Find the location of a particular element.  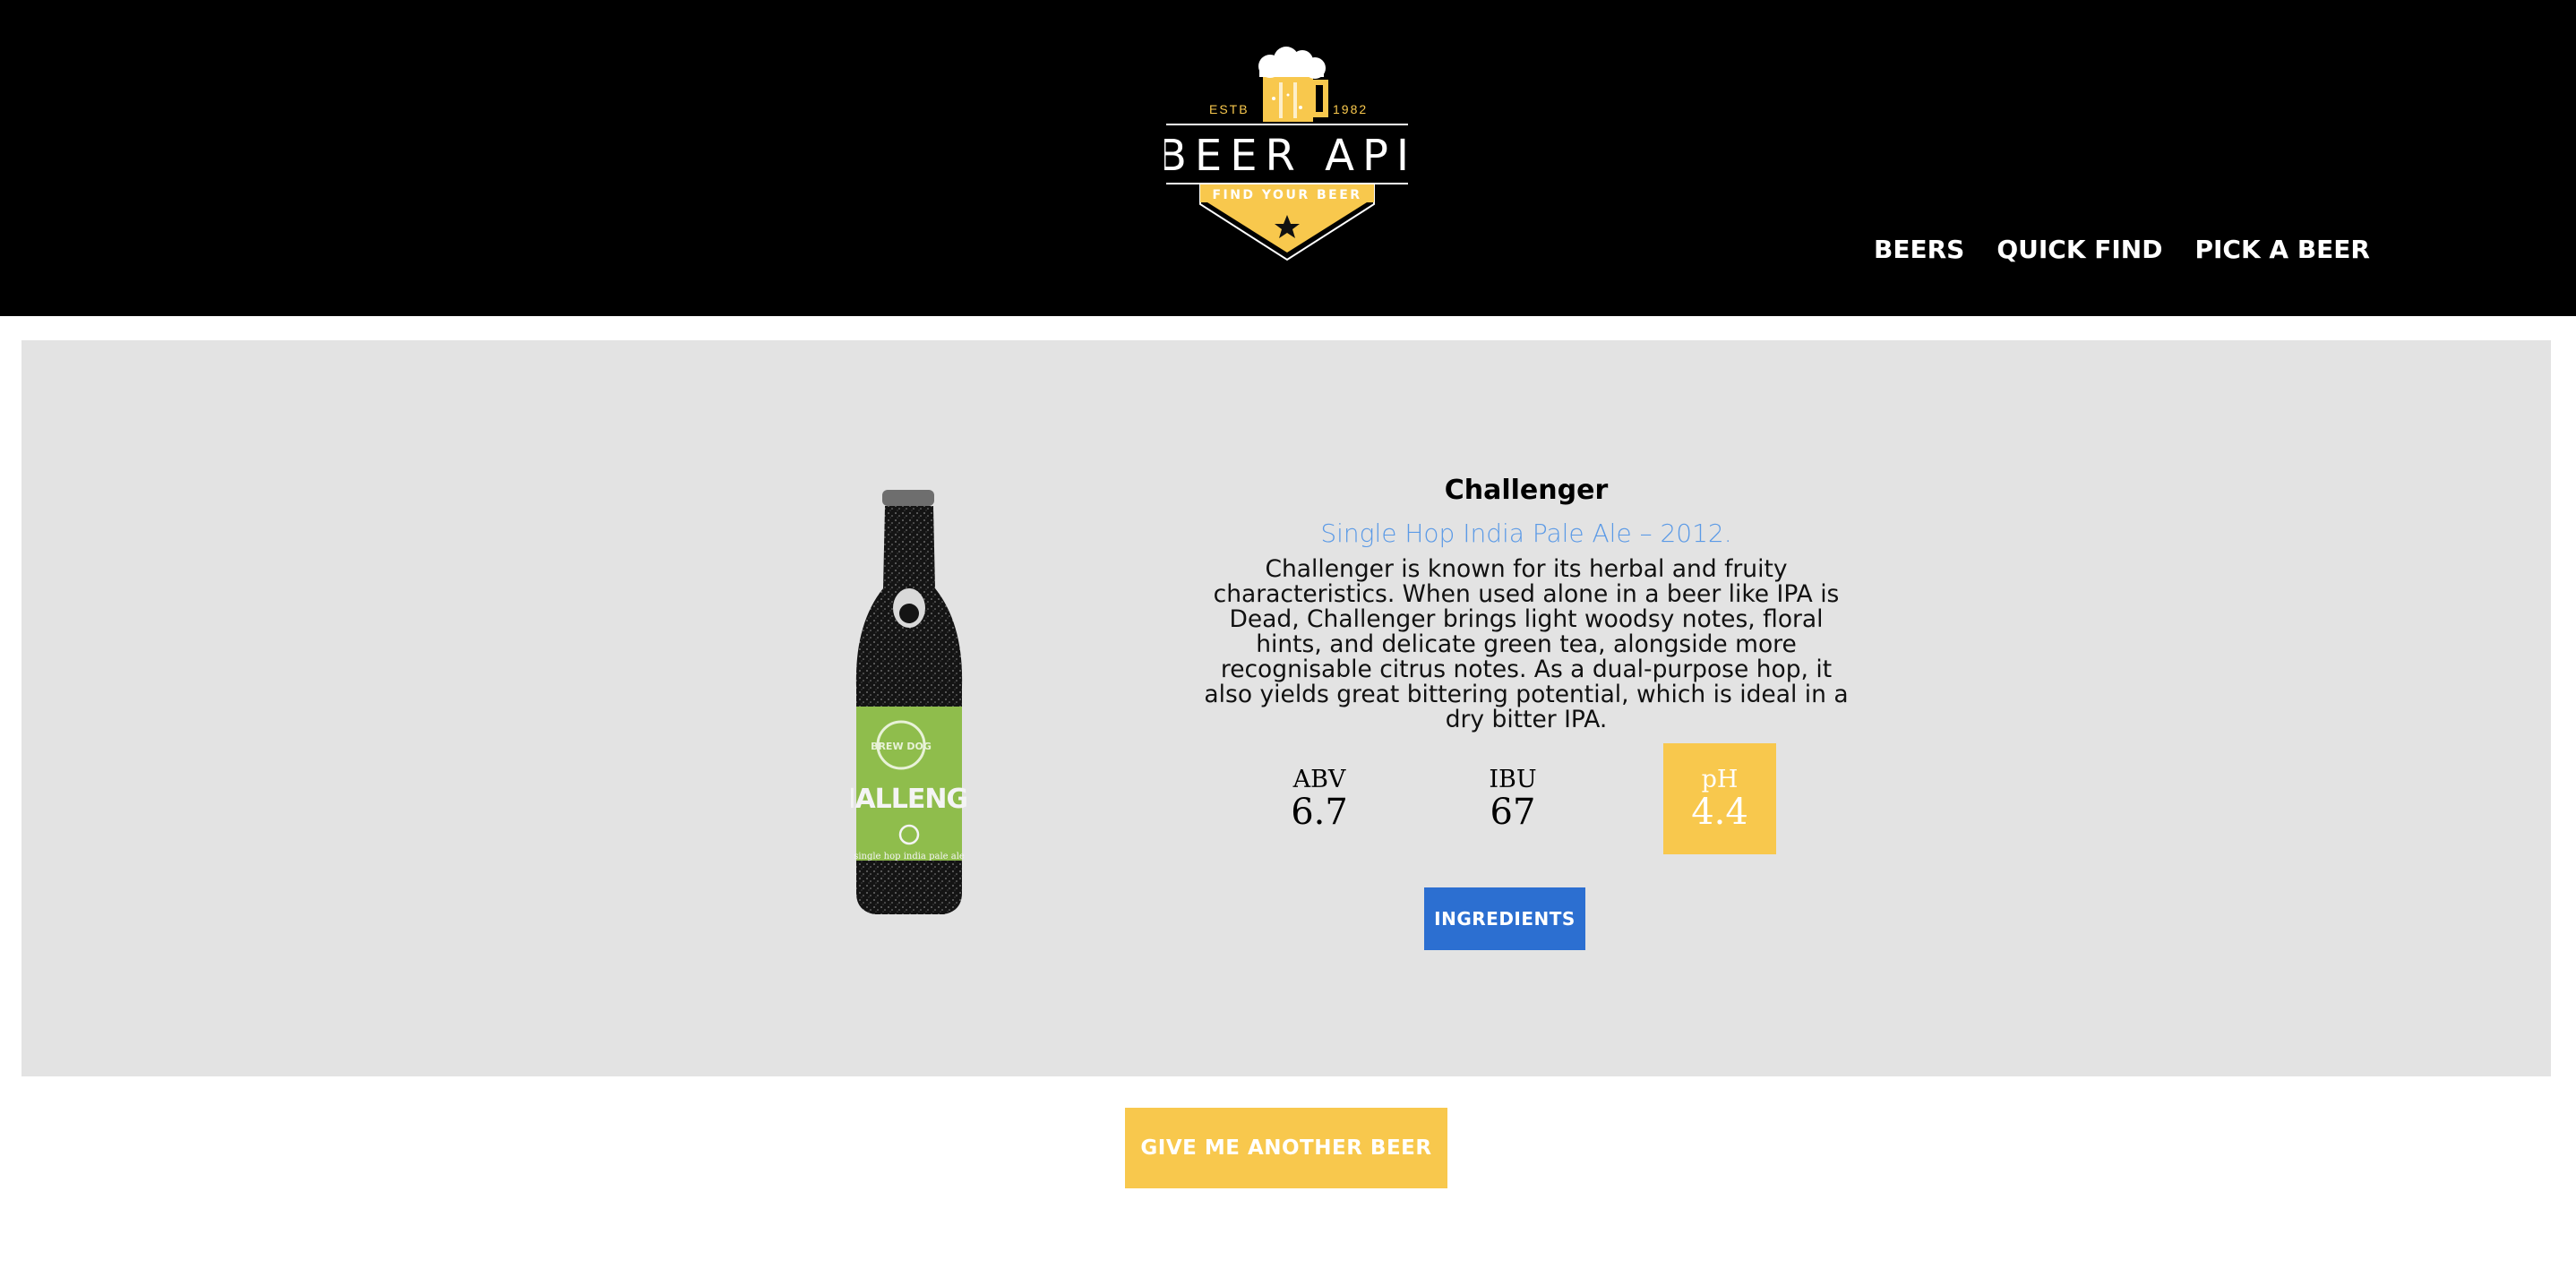

stat-ph: pH 4.4 is located at coordinates (1719, 799).